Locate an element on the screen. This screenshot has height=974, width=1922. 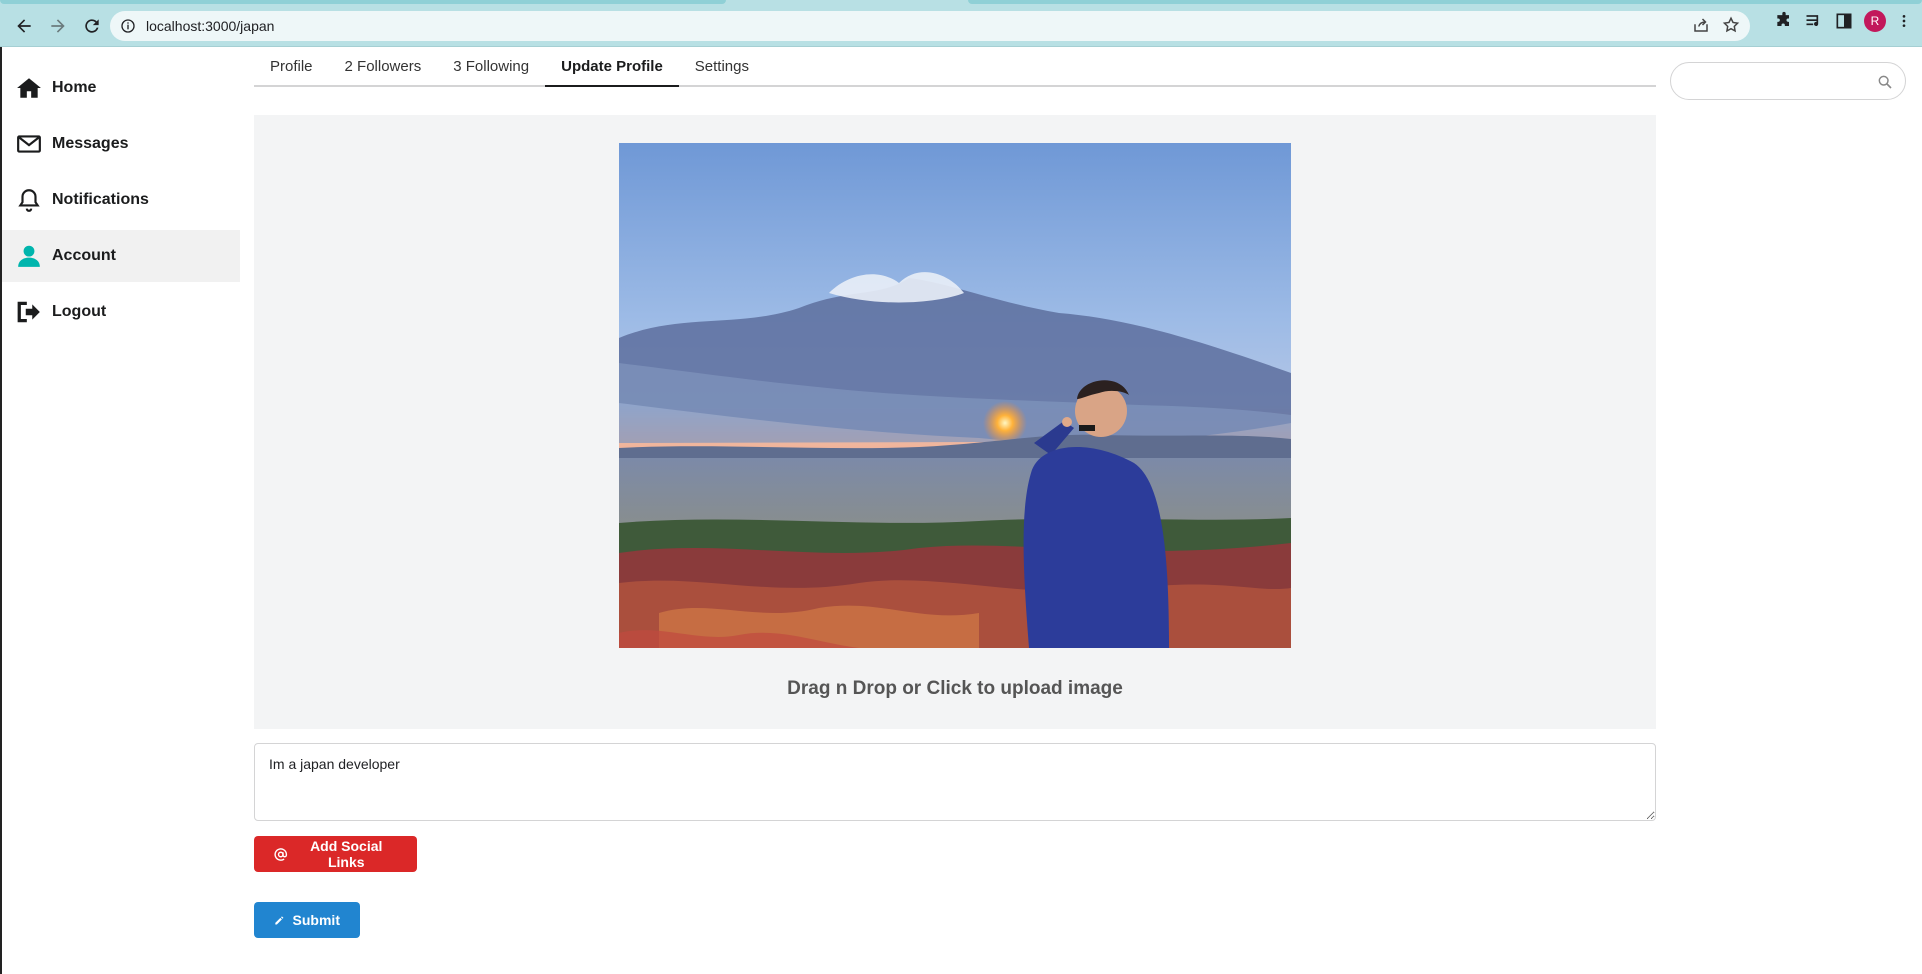
side-panel-icon is located at coordinates (1844, 21).